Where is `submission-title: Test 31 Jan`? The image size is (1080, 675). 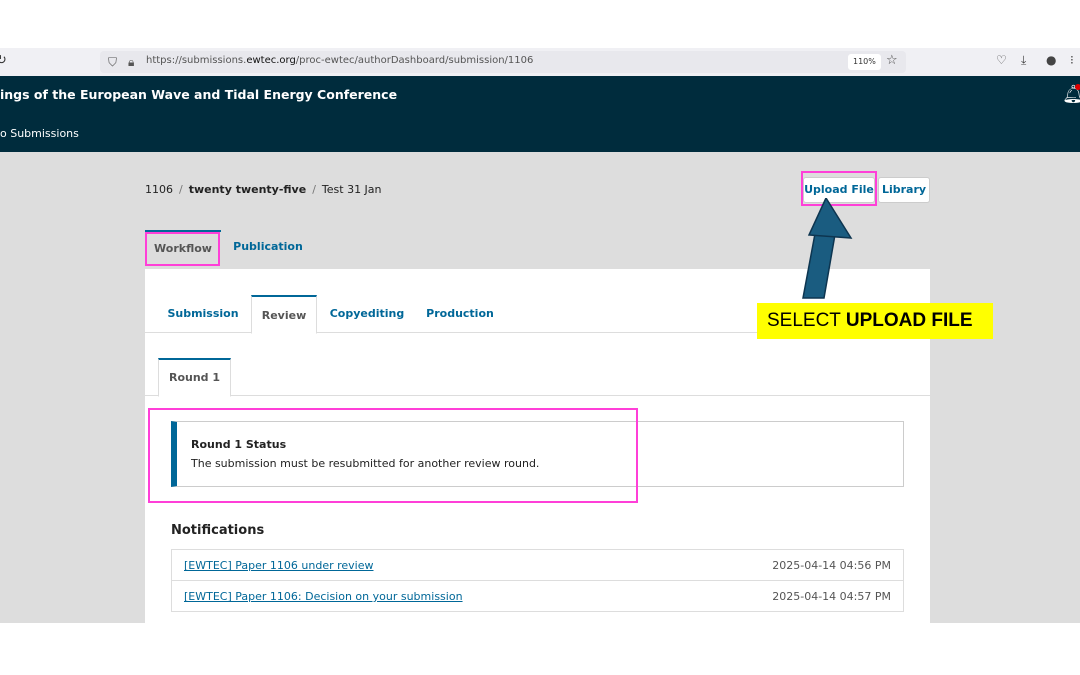 submission-title: Test 31 Jan is located at coordinates (351, 189).